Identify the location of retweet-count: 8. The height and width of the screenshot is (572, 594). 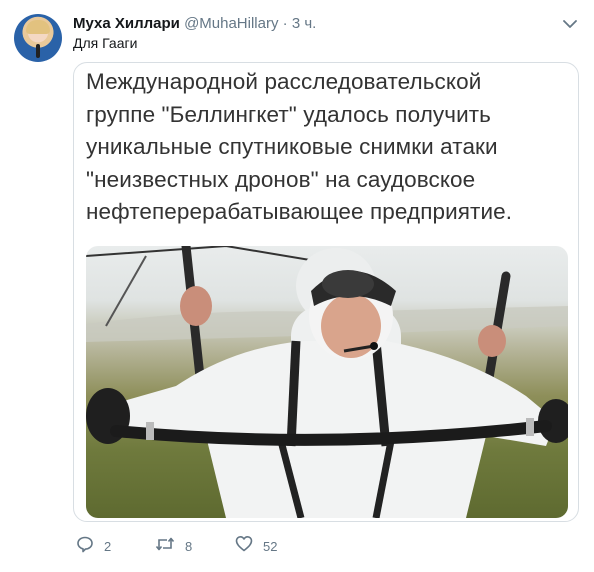
(189, 546).